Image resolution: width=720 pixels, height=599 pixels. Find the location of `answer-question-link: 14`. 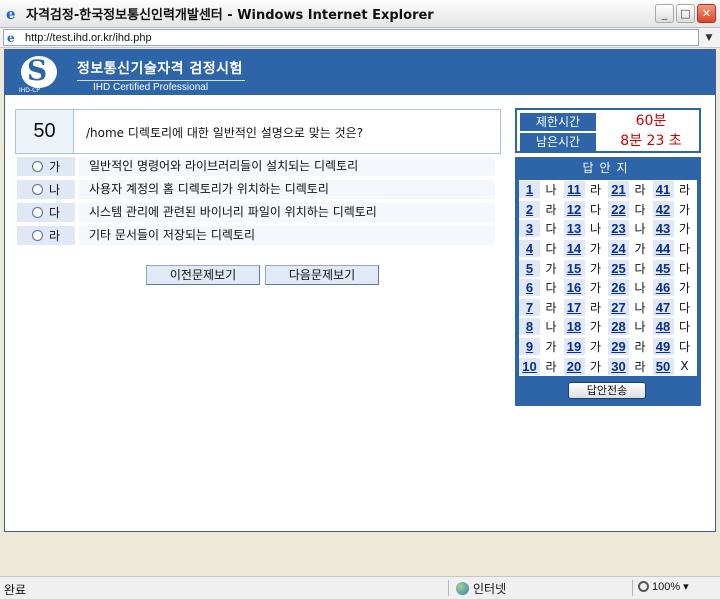

answer-question-link: 14 is located at coordinates (574, 249).